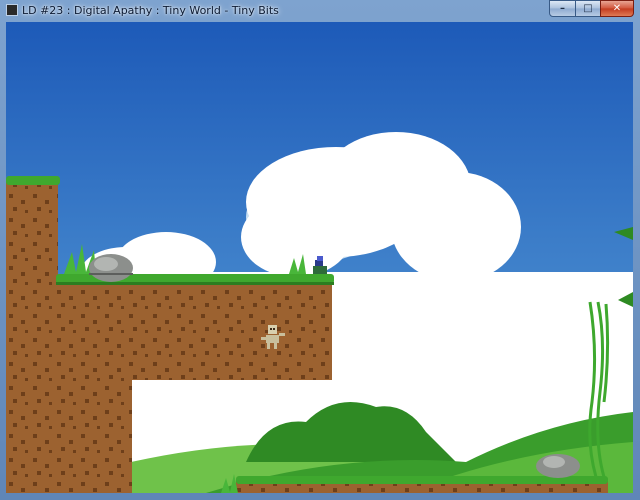  I want to click on maximize-icon: □, so click(588, 8).